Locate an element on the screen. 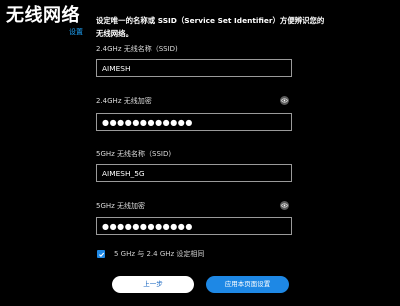 The width and height of the screenshot is (400, 306). same-settings-checkbox is located at coordinates (101, 254).